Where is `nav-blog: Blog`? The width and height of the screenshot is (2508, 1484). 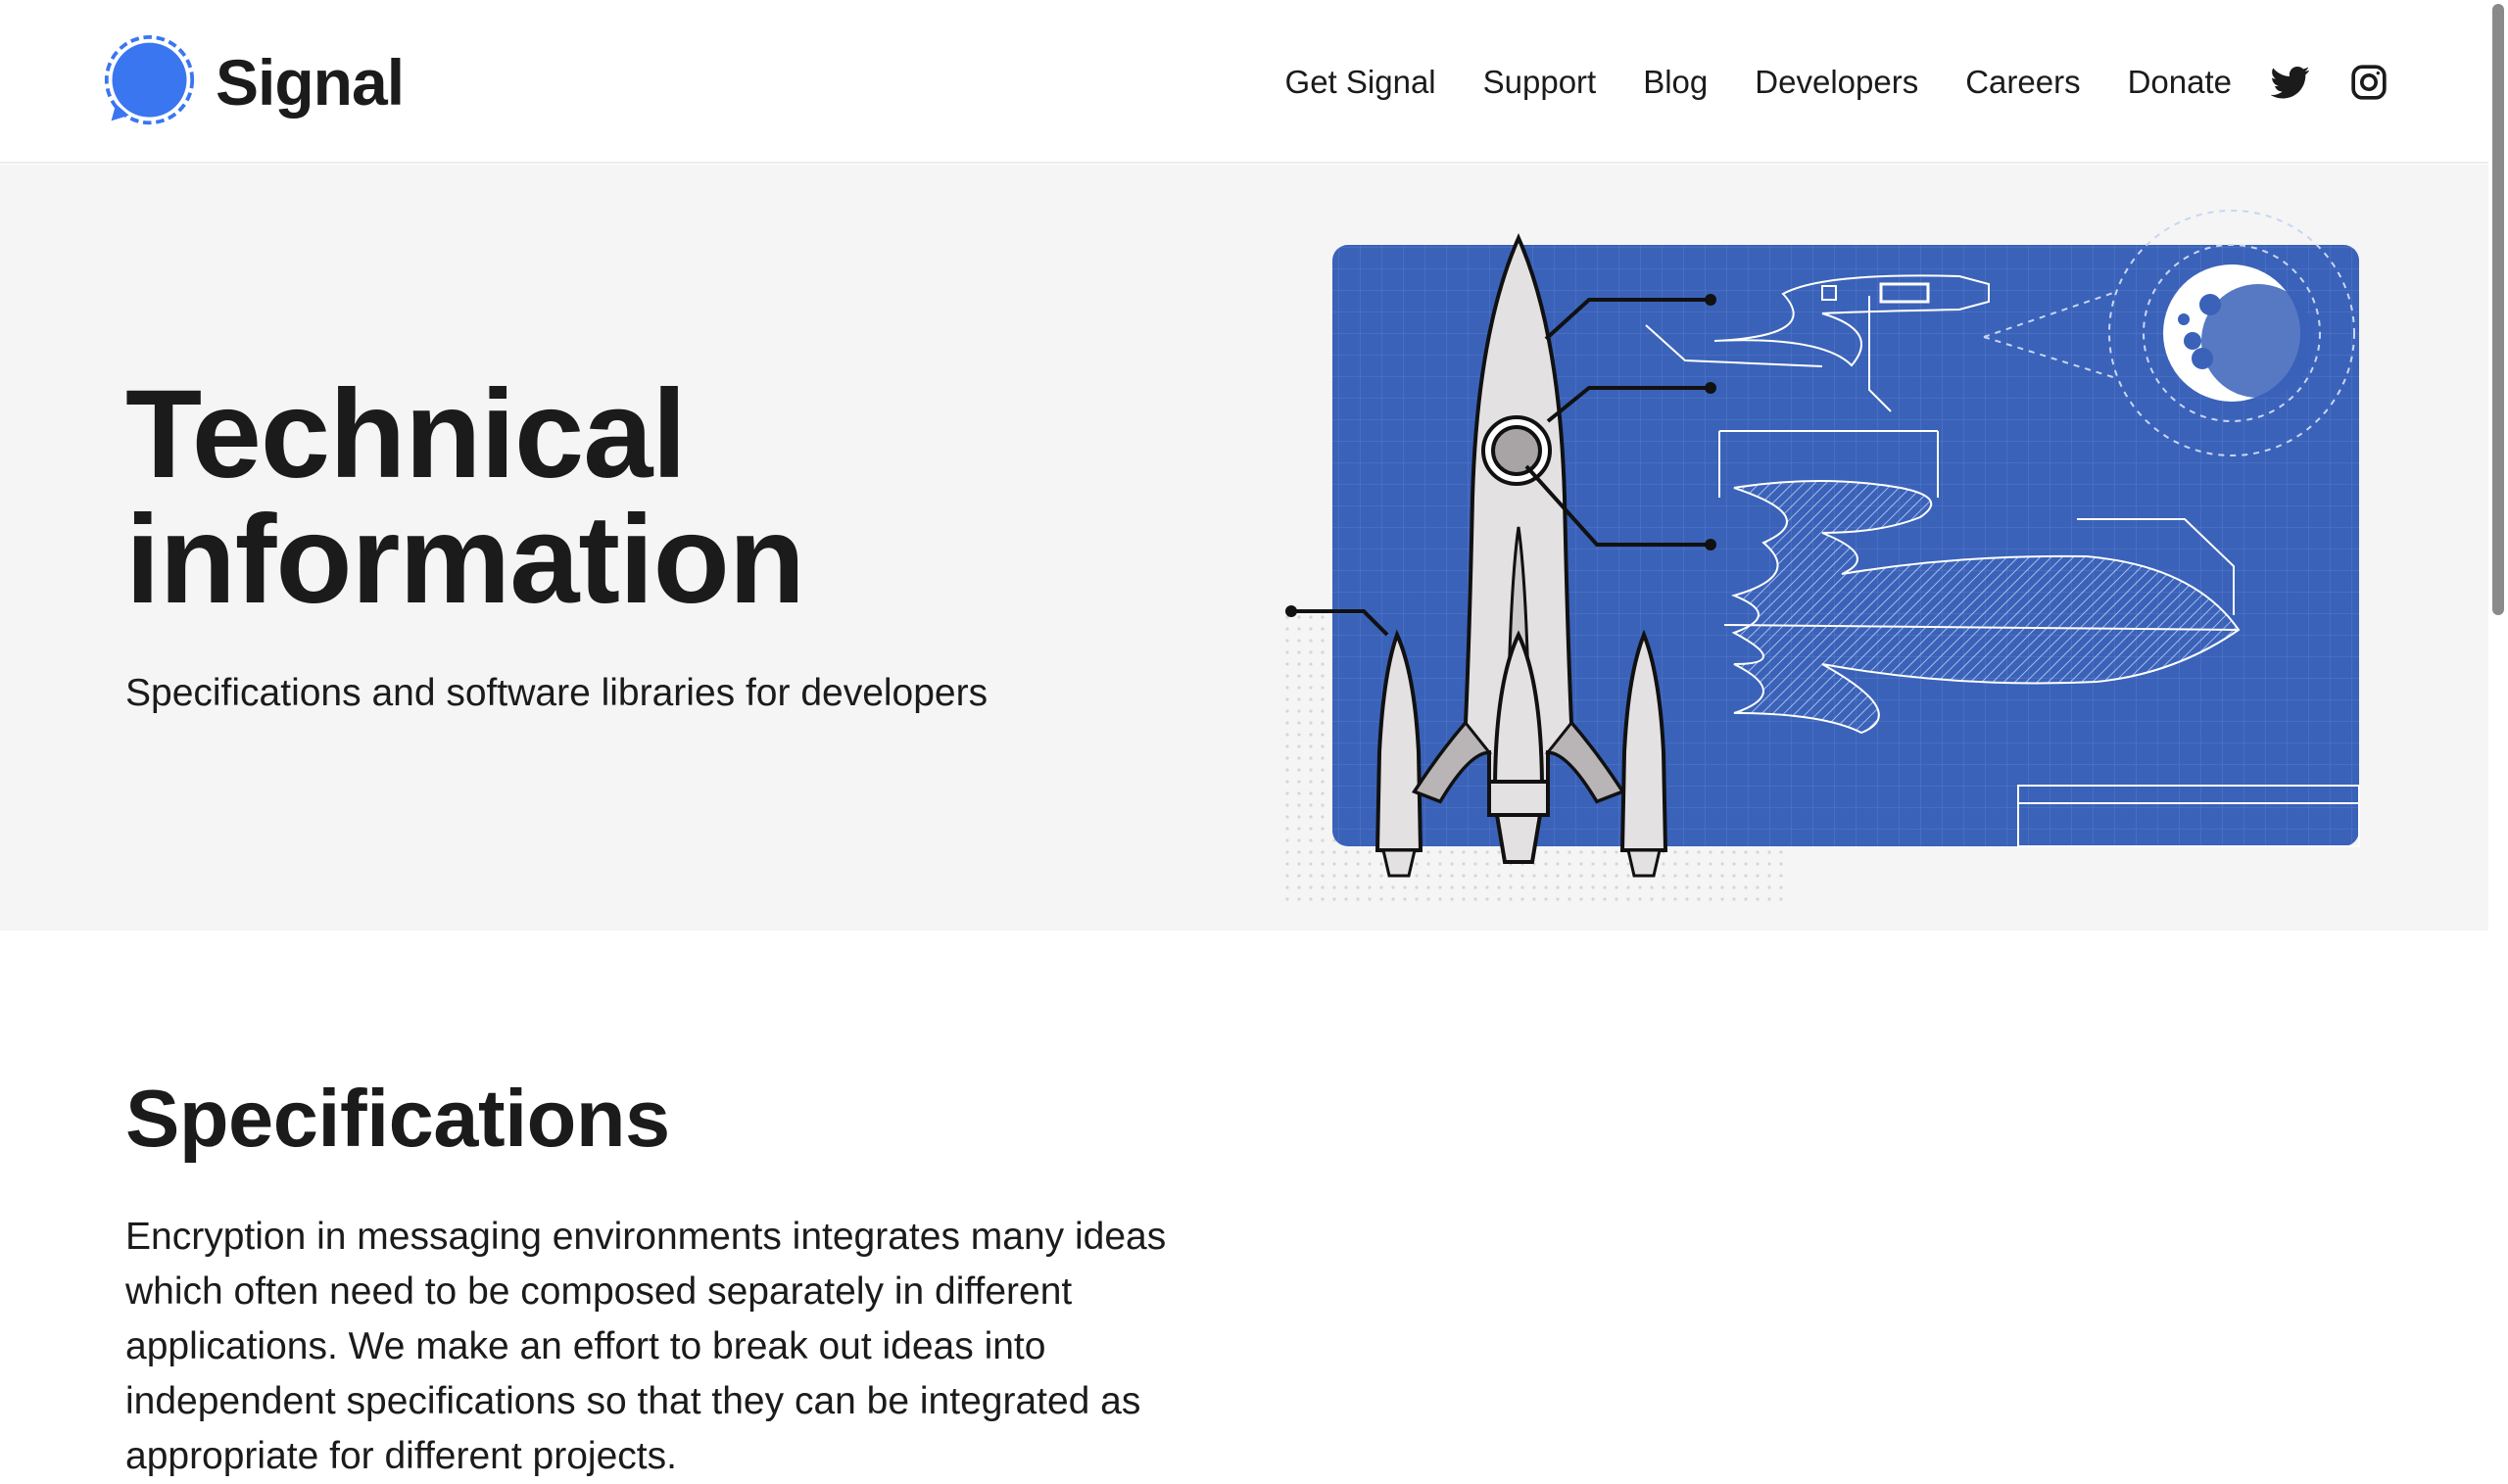 nav-blog: Blog is located at coordinates (1675, 82).